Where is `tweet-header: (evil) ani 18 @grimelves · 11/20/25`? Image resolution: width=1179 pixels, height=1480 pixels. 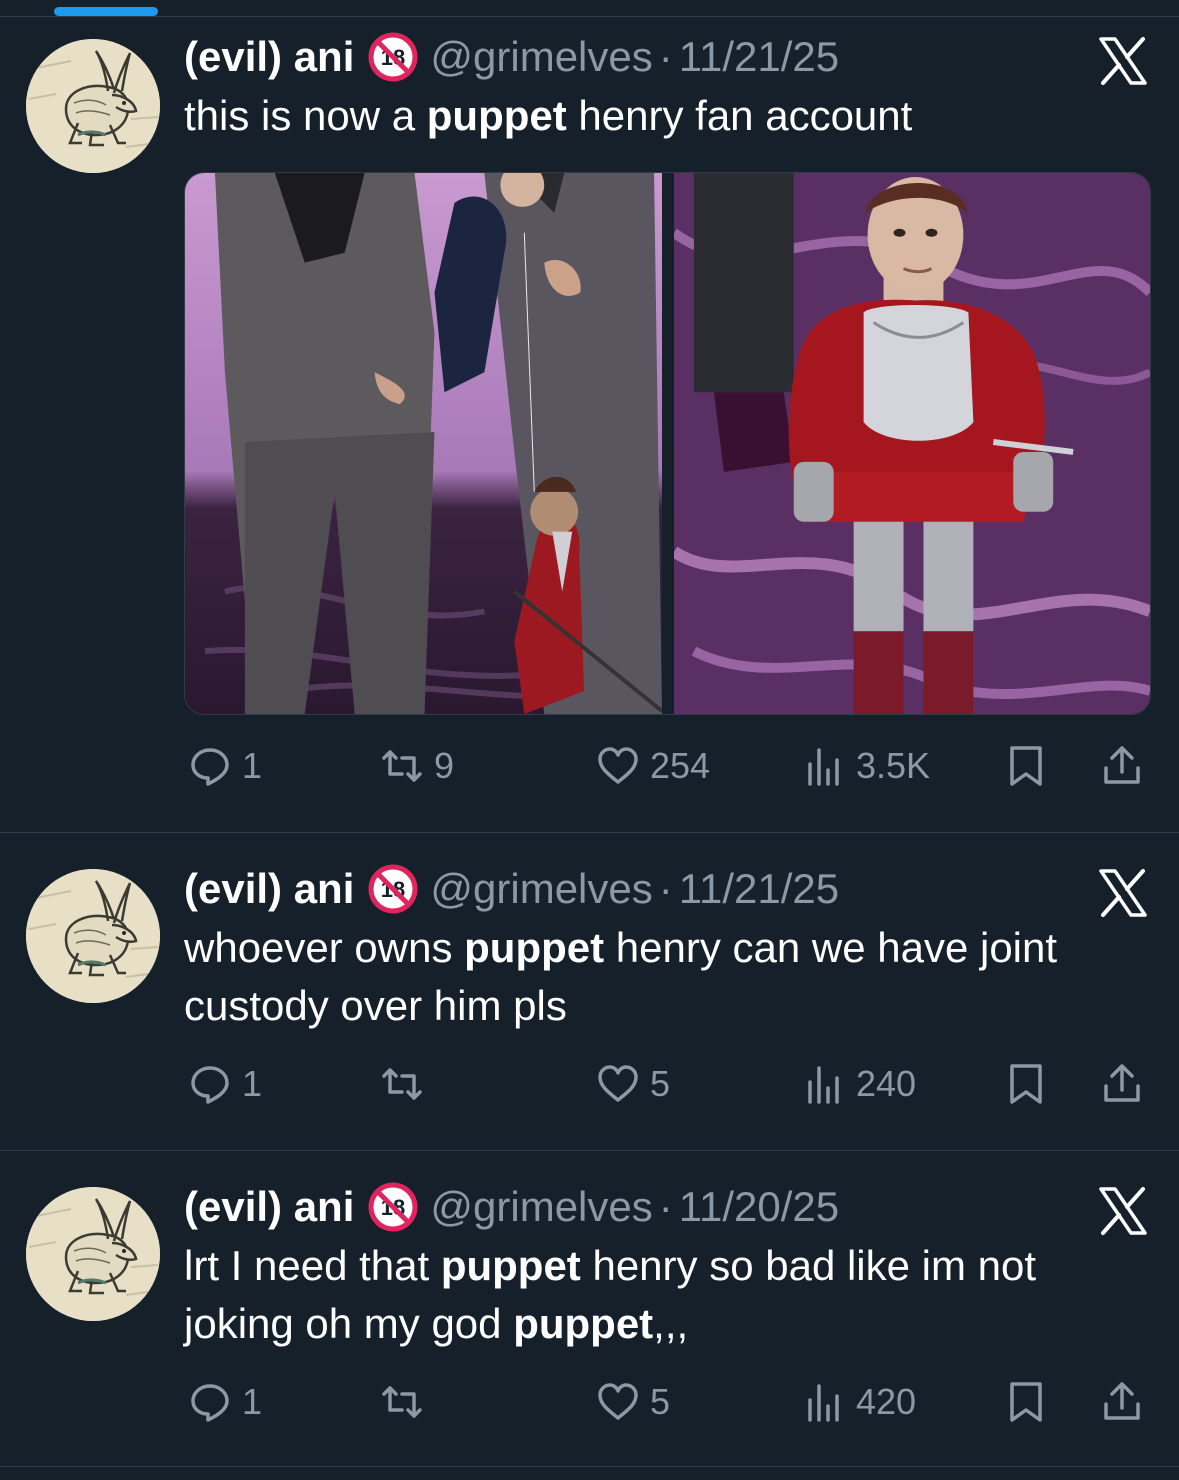
tweet-header: (evil) ani 18 @grimelves · 11/20/25 is located at coordinates (511, 1207).